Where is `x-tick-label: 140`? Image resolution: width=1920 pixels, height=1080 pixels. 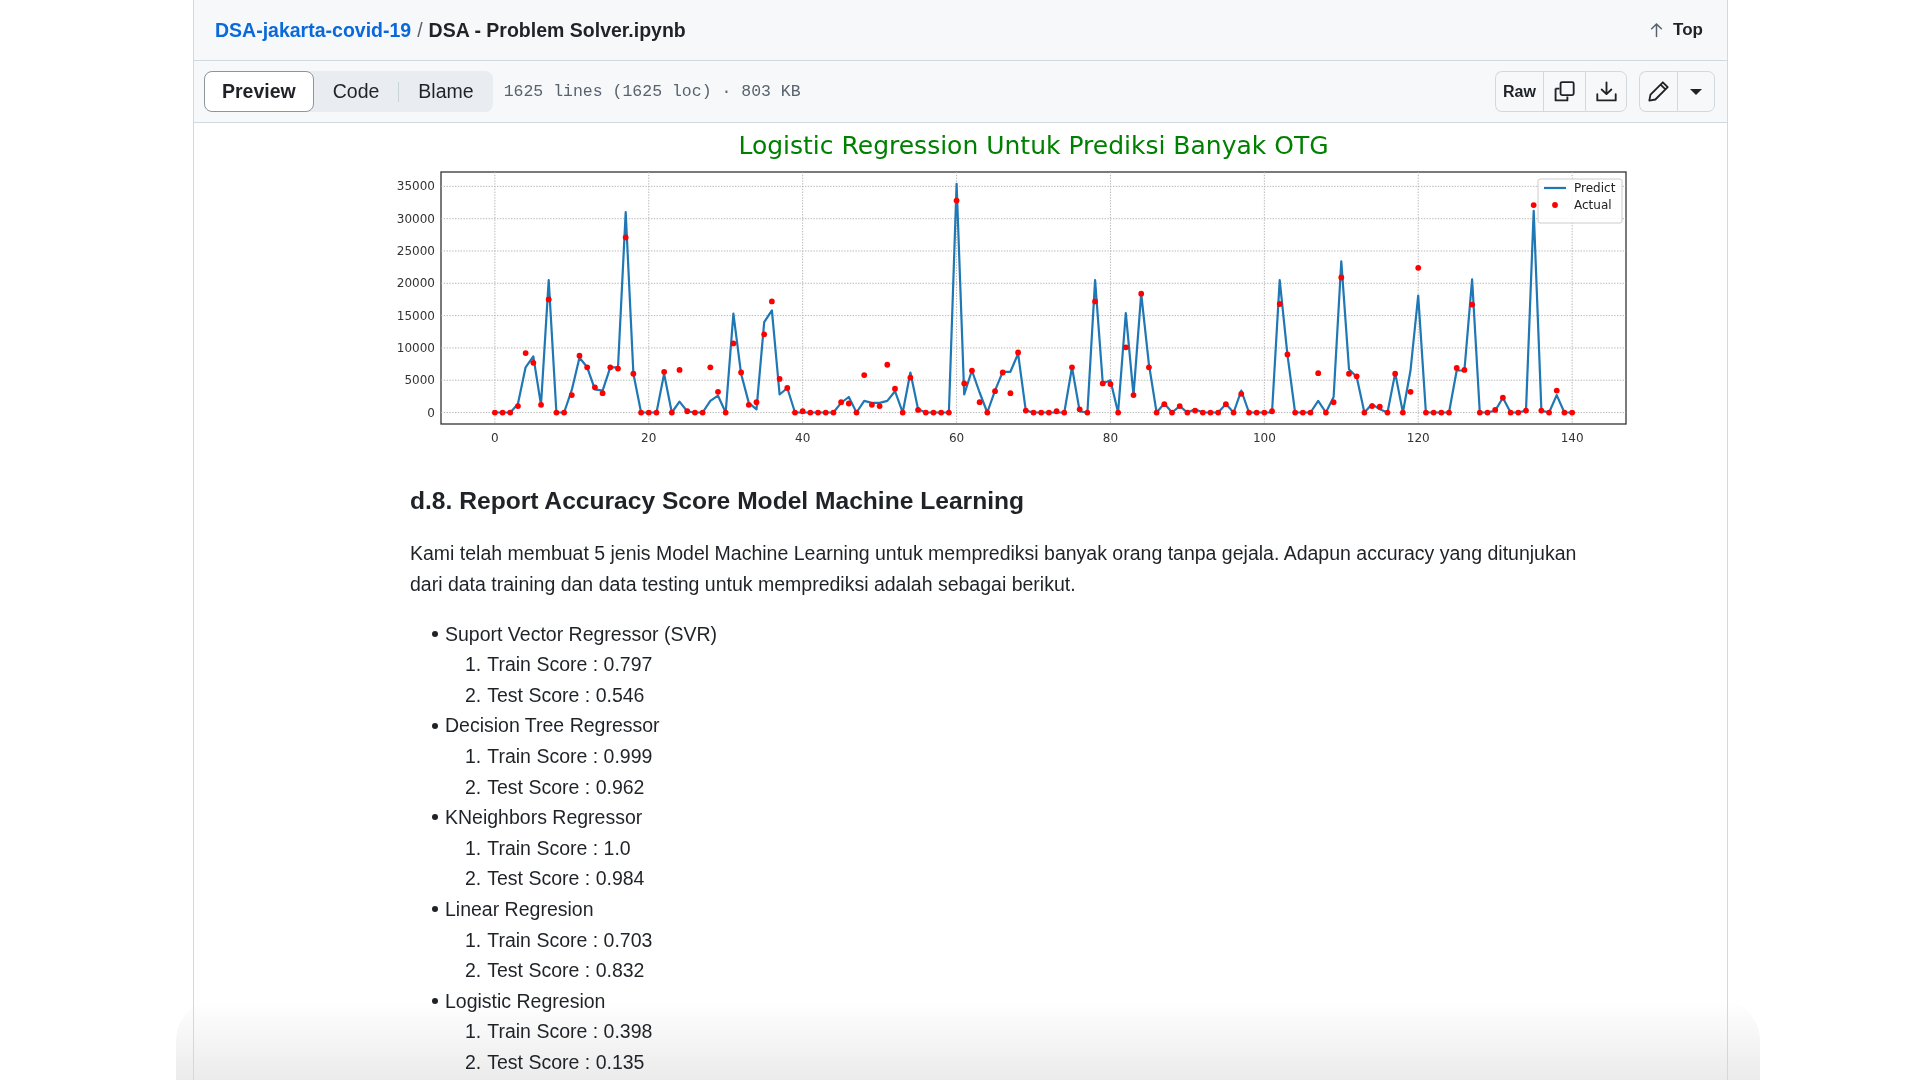
x-tick-label: 140 is located at coordinates (1572, 438).